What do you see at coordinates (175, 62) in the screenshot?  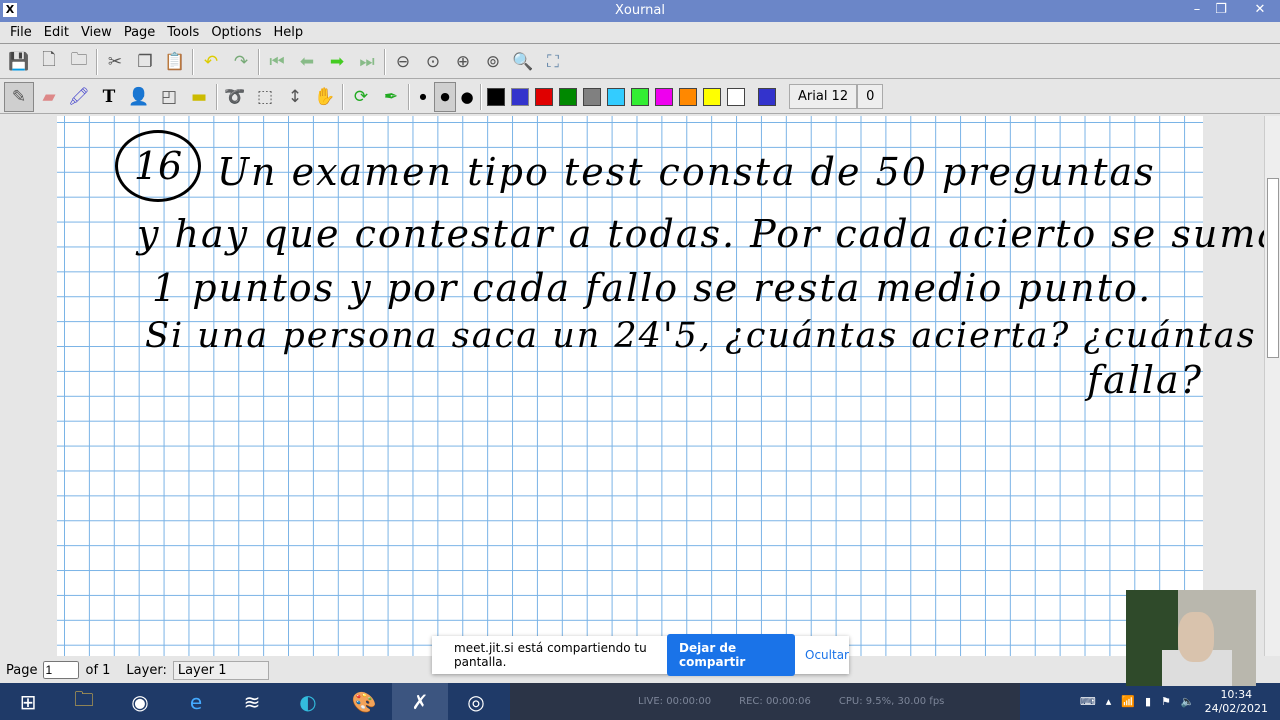 I see `paste-icon: 📋` at bounding box center [175, 62].